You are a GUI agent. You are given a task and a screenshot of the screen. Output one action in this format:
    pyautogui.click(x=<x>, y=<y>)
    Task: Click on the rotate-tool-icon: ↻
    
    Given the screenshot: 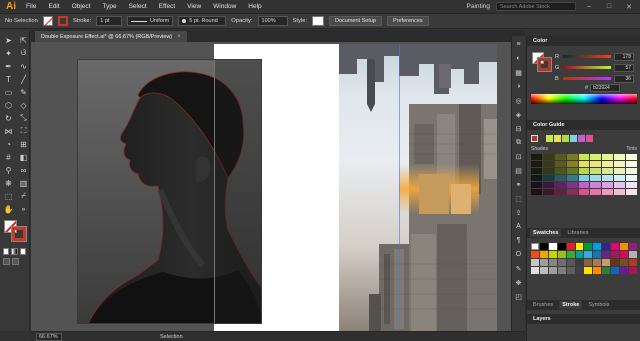 What is the action you would take?
    pyautogui.click(x=8, y=118)
    